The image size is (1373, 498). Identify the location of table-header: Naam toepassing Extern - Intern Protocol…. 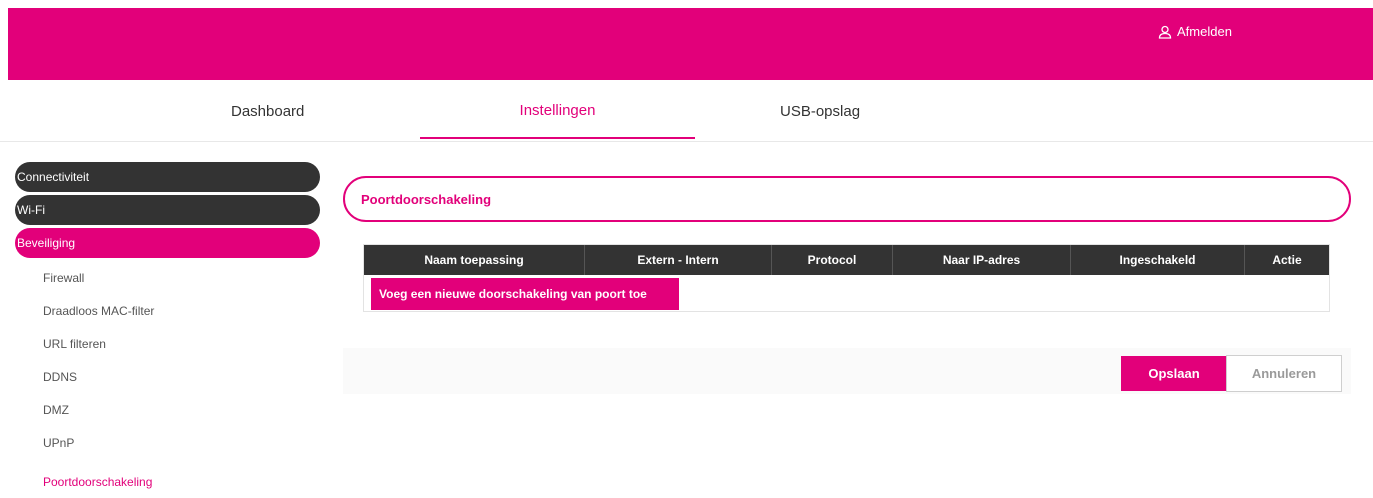
(846, 260).